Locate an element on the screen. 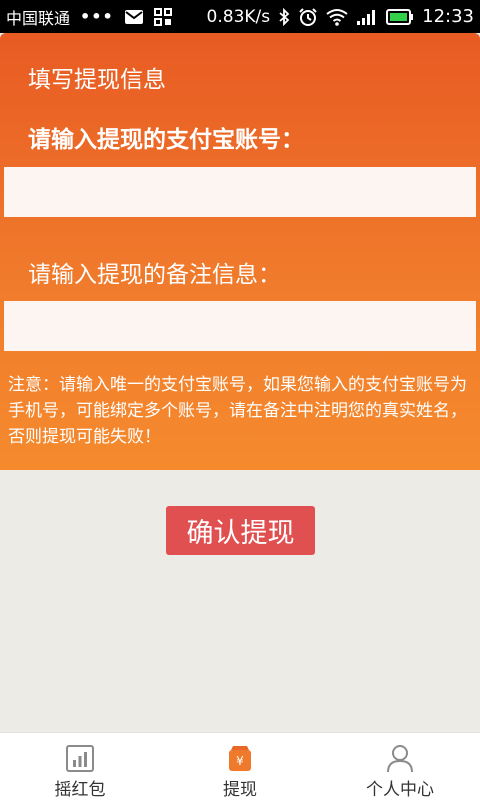 The image size is (480, 800). tab-profile: 个人中心 is located at coordinates (400, 766).